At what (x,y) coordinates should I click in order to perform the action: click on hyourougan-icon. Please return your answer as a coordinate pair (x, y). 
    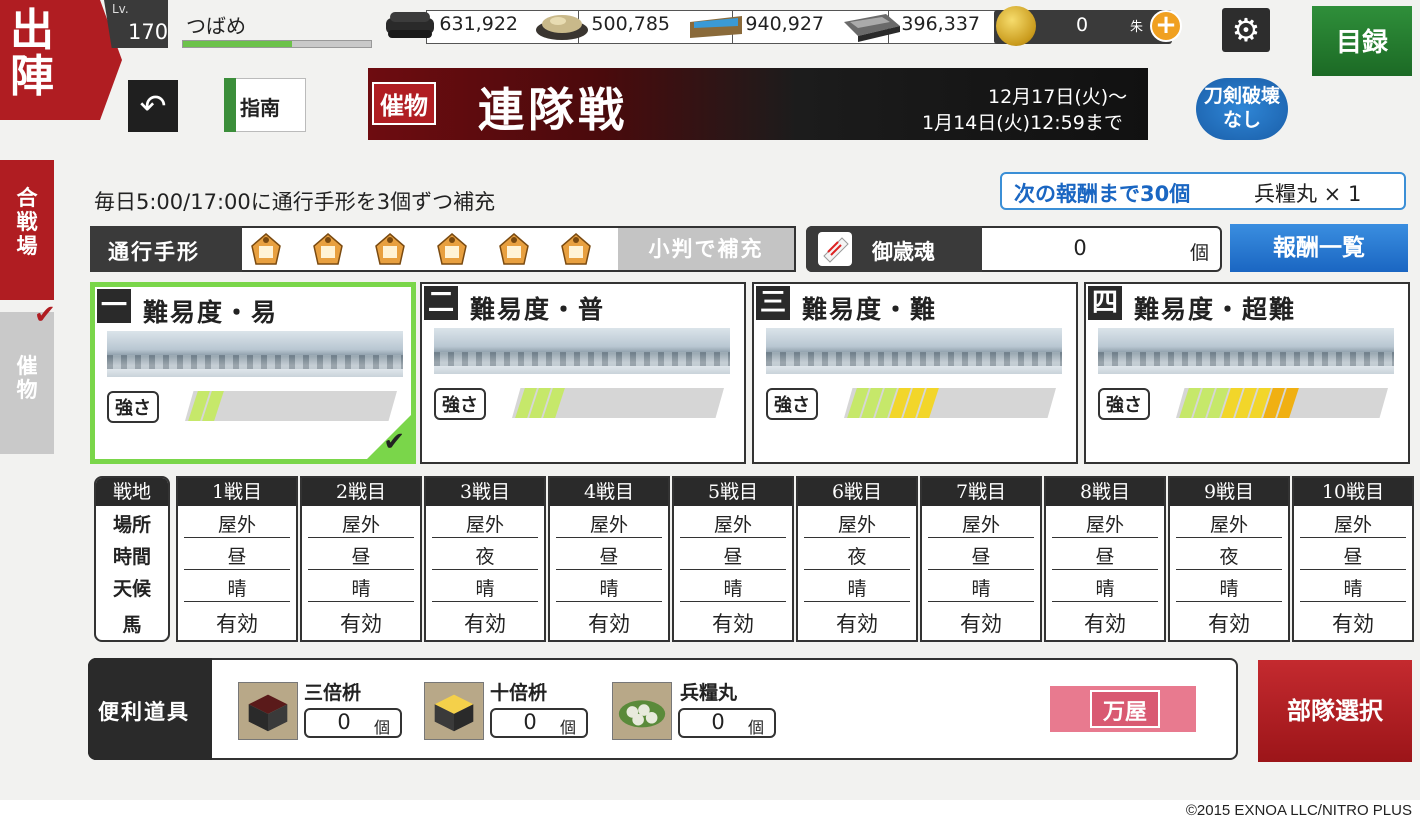
    Looking at the image, I should click on (642, 711).